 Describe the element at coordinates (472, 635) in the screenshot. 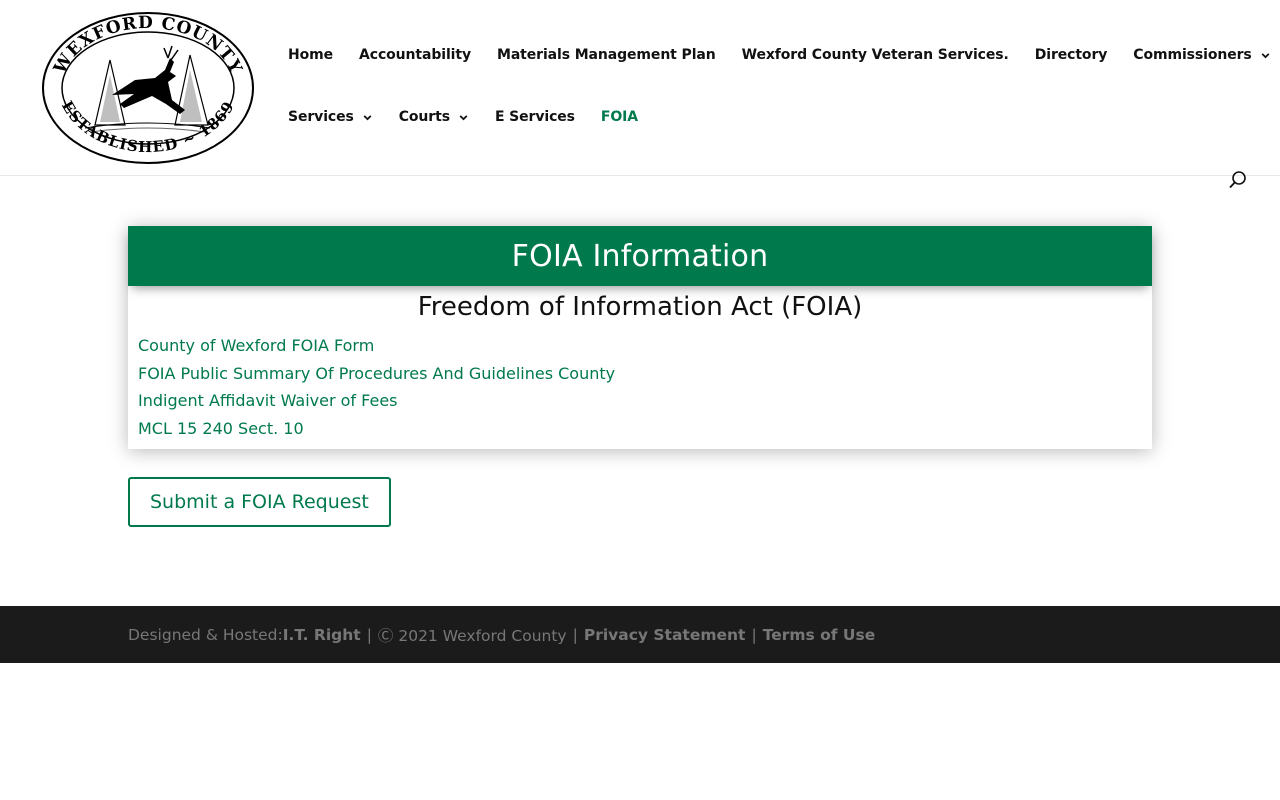

I see `footer-copyright: Ⓒ 2021 Wexford County` at that location.